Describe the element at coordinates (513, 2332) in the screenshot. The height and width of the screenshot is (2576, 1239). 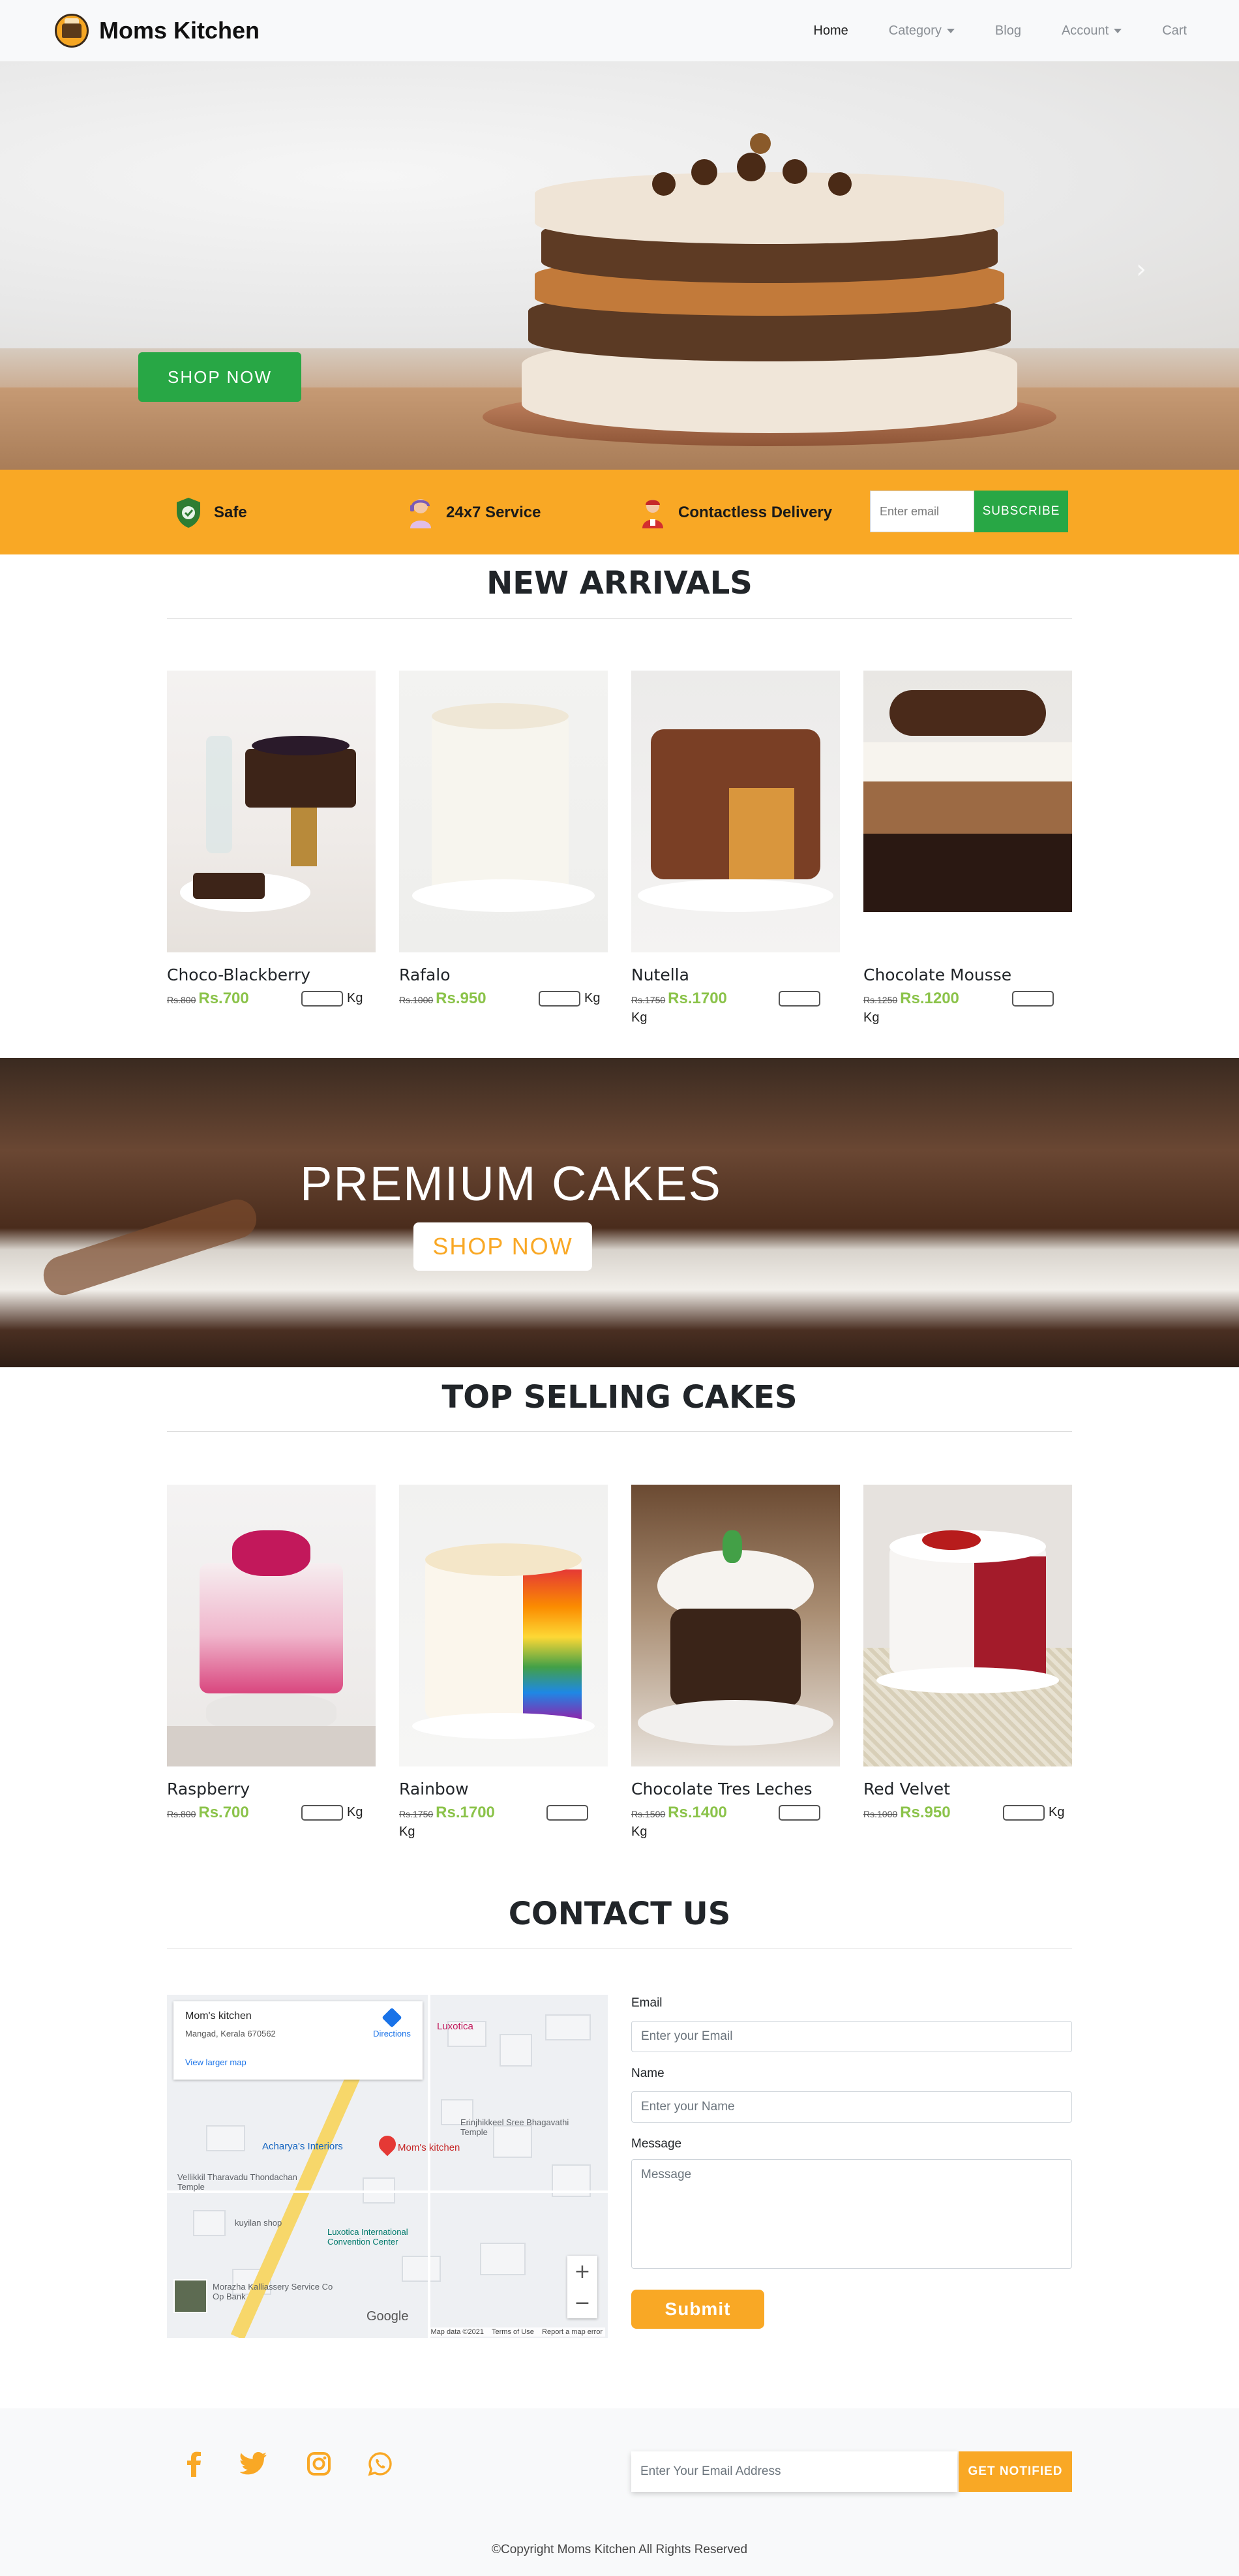
I see `terms-link: Terms of Use` at that location.